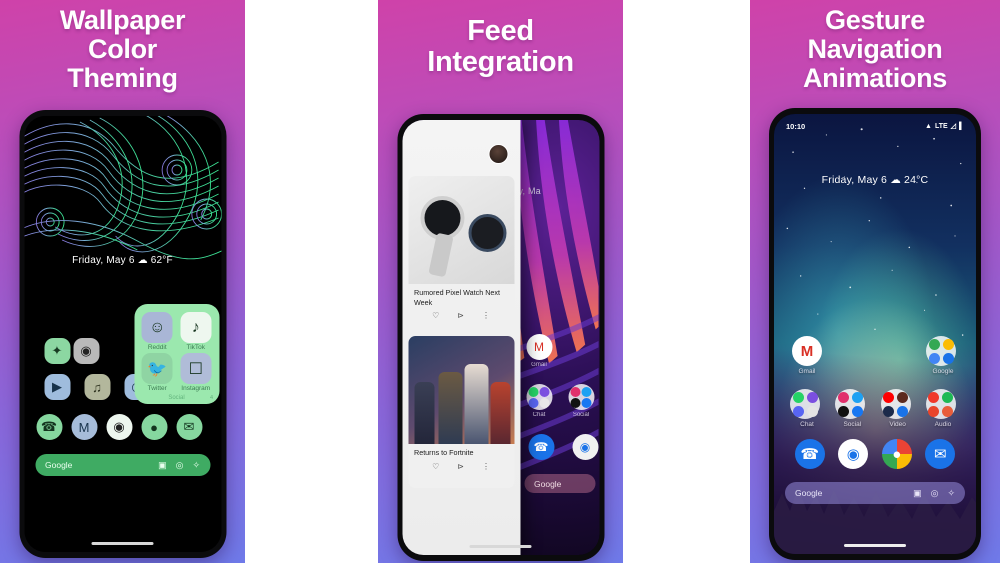 The width and height of the screenshot is (1000, 563). What do you see at coordinates (559, 483) in the screenshot?
I see `google-search-bar-2: Google` at bounding box center [559, 483].